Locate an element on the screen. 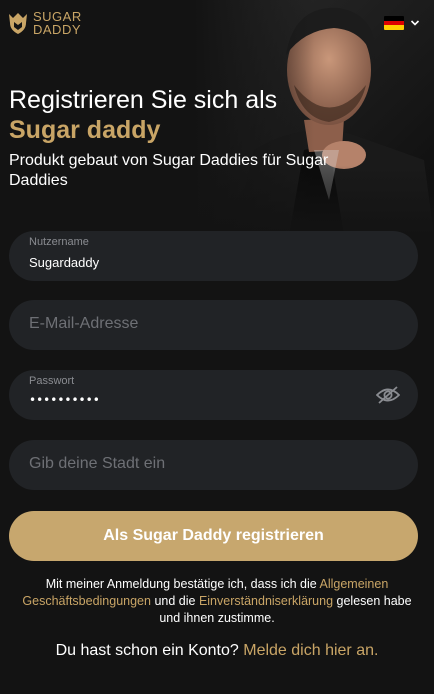  city-field is located at coordinates (213, 465).